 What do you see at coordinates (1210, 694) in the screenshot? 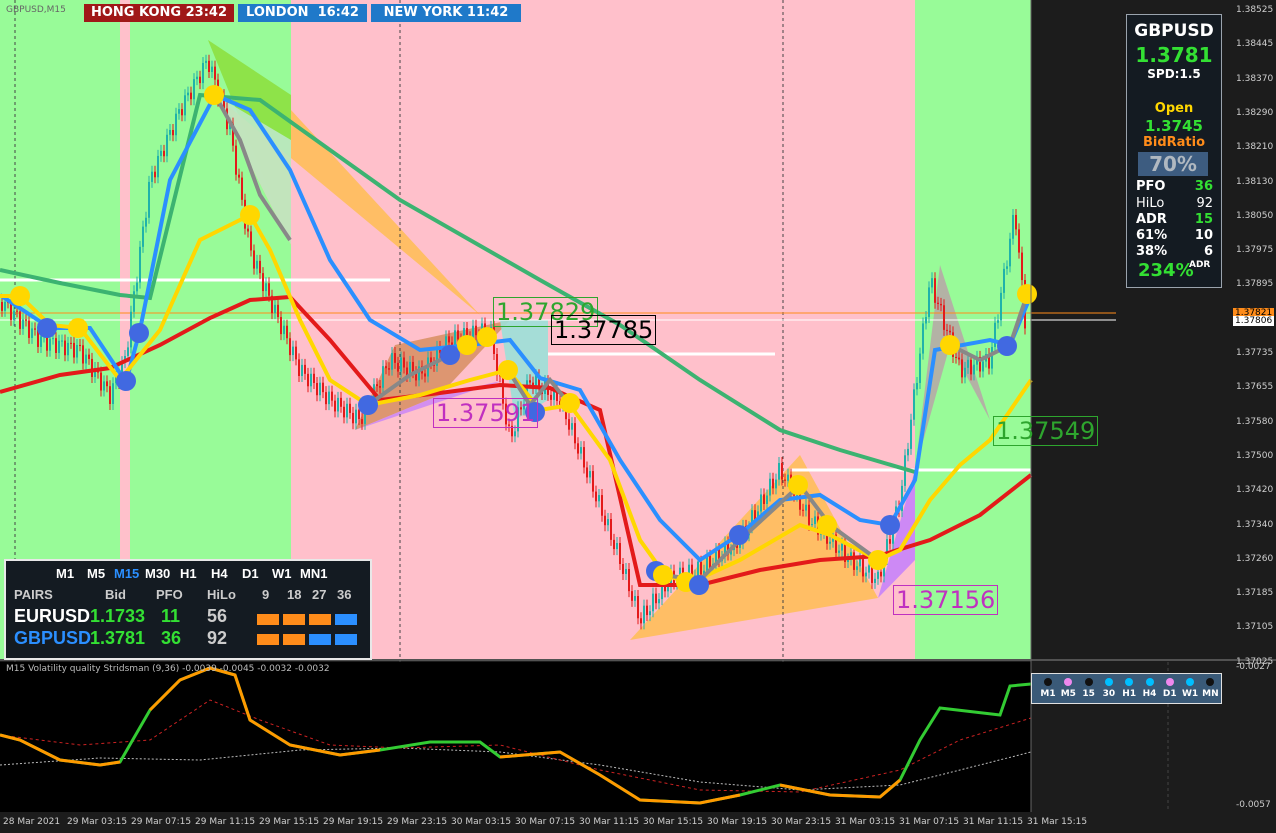
I see `timeframe-status-label: MN` at bounding box center [1210, 694].